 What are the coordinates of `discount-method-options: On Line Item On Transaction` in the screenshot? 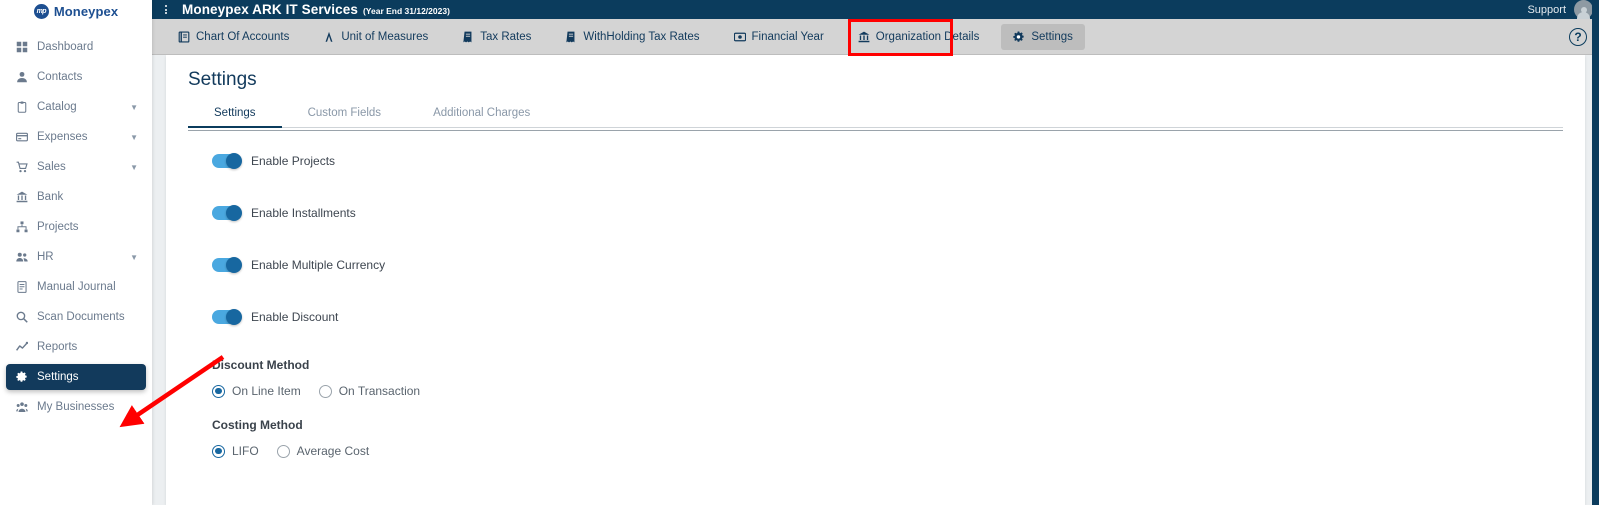 It's located at (887, 391).